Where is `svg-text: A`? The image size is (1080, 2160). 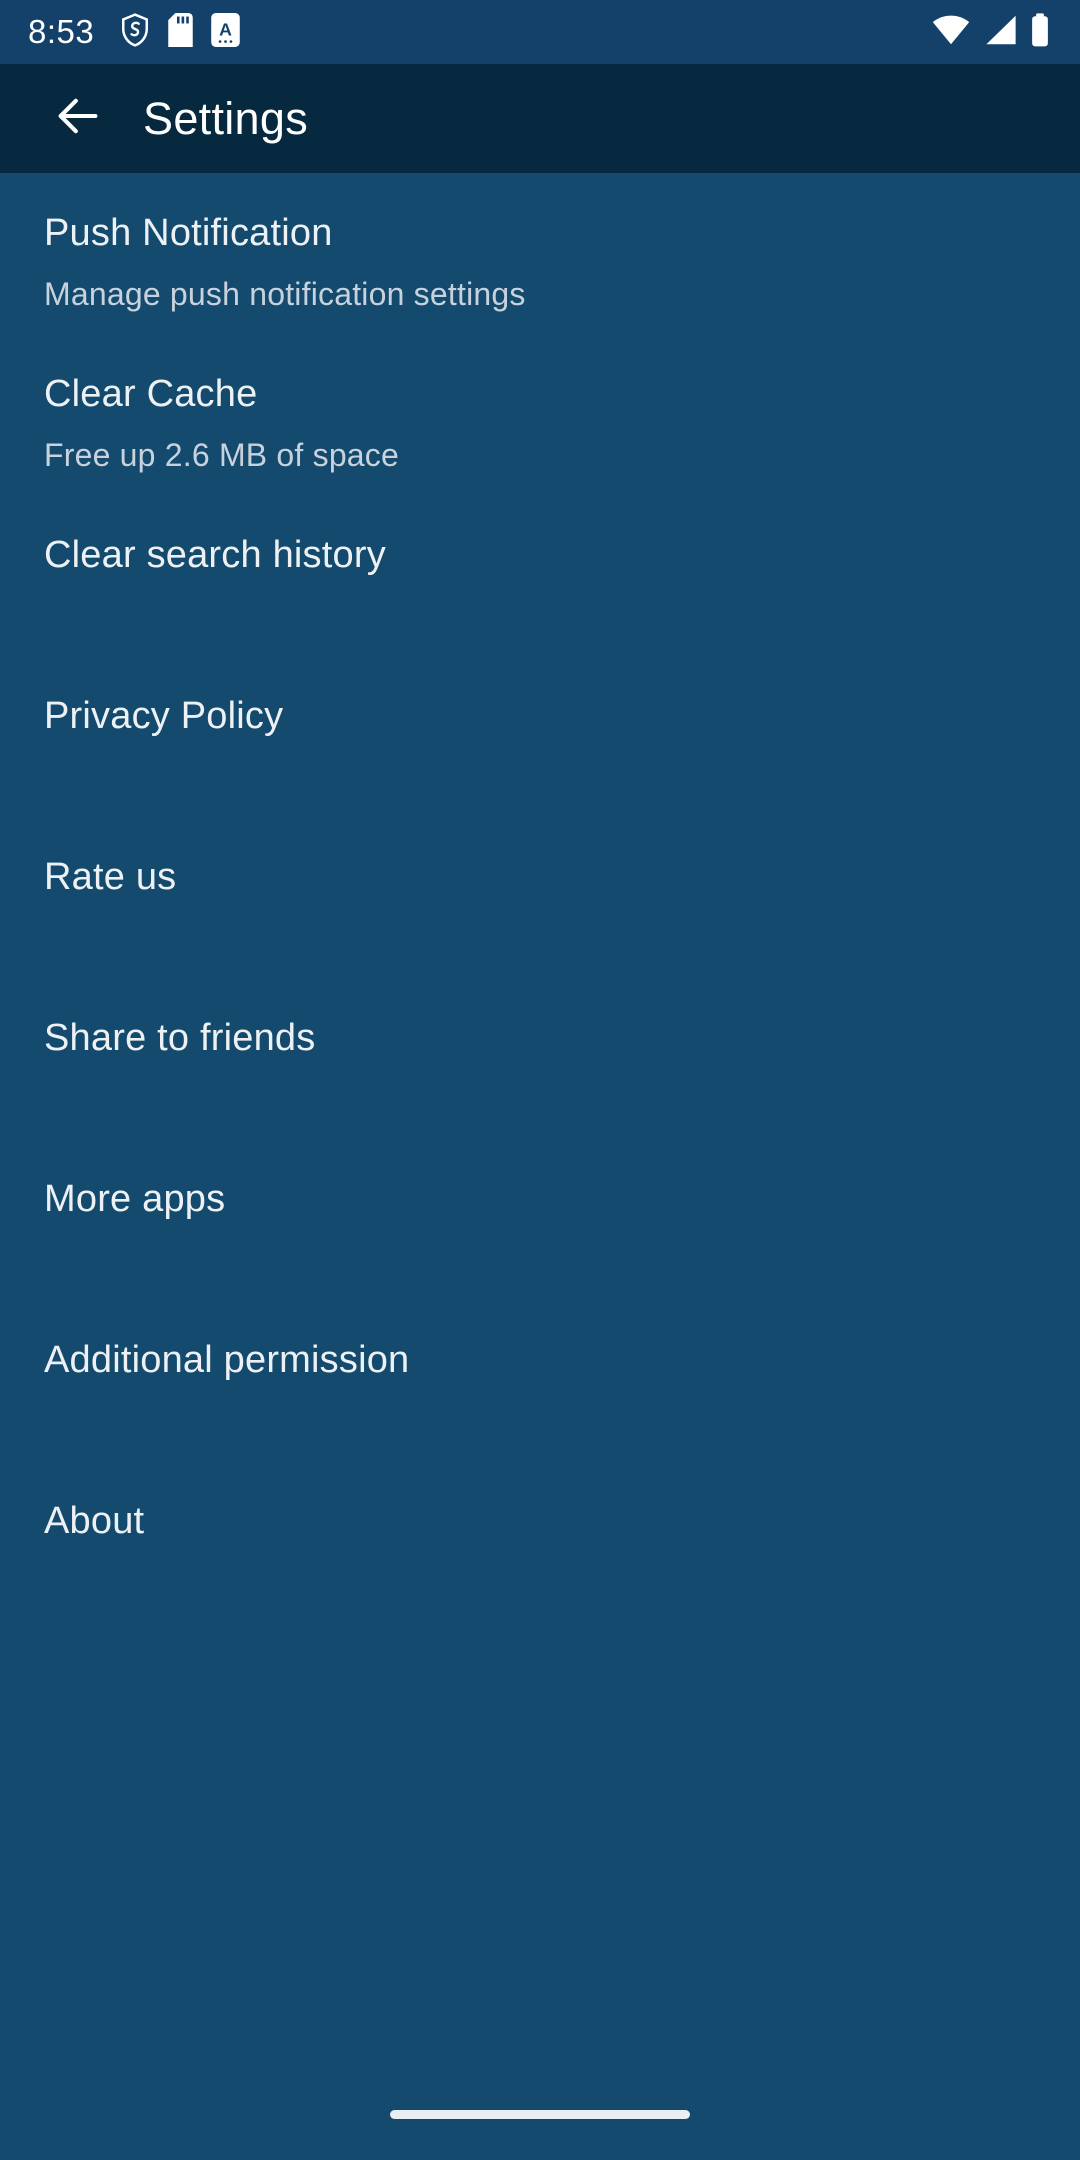
svg-text: A is located at coordinates (225, 29).